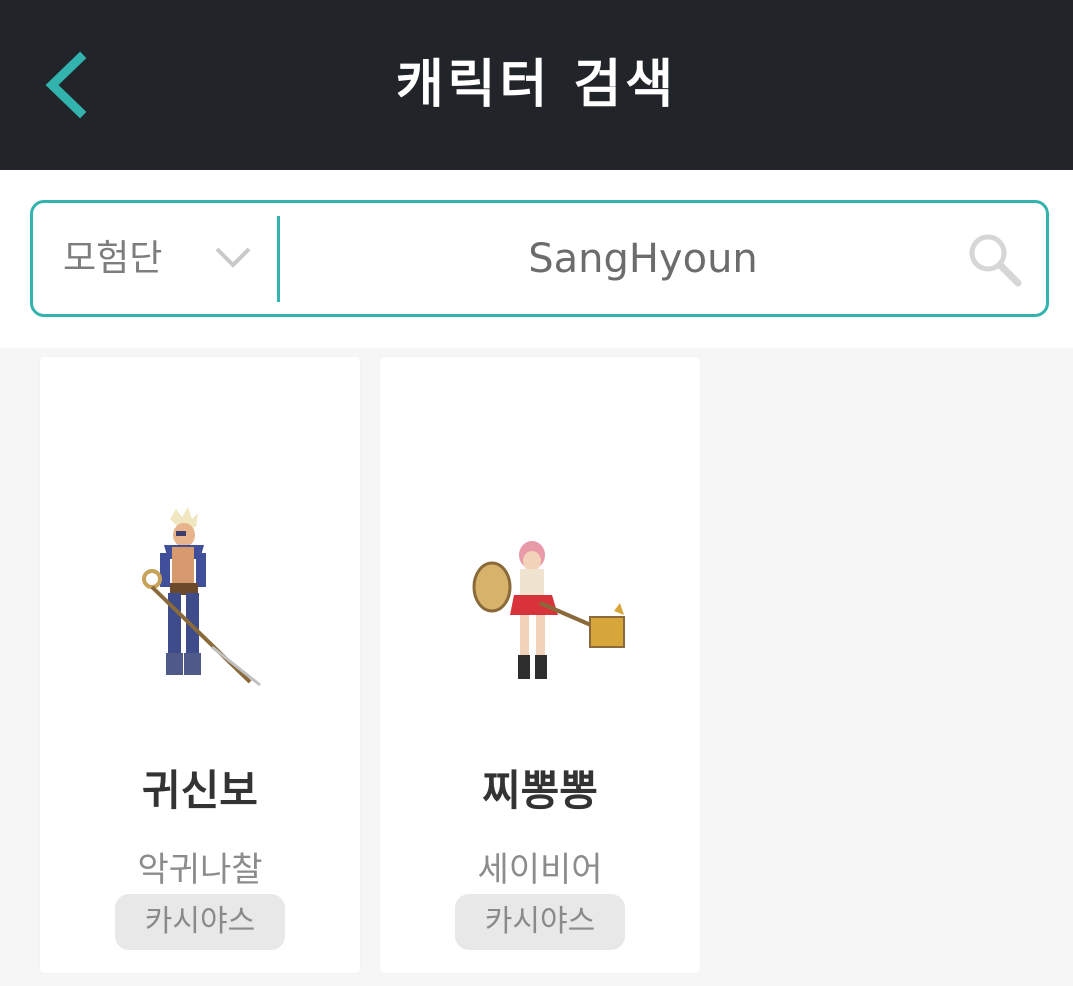  Describe the element at coordinates (548, 610) in the screenshot. I see `character-sprite-hammer-knight-icon` at that location.